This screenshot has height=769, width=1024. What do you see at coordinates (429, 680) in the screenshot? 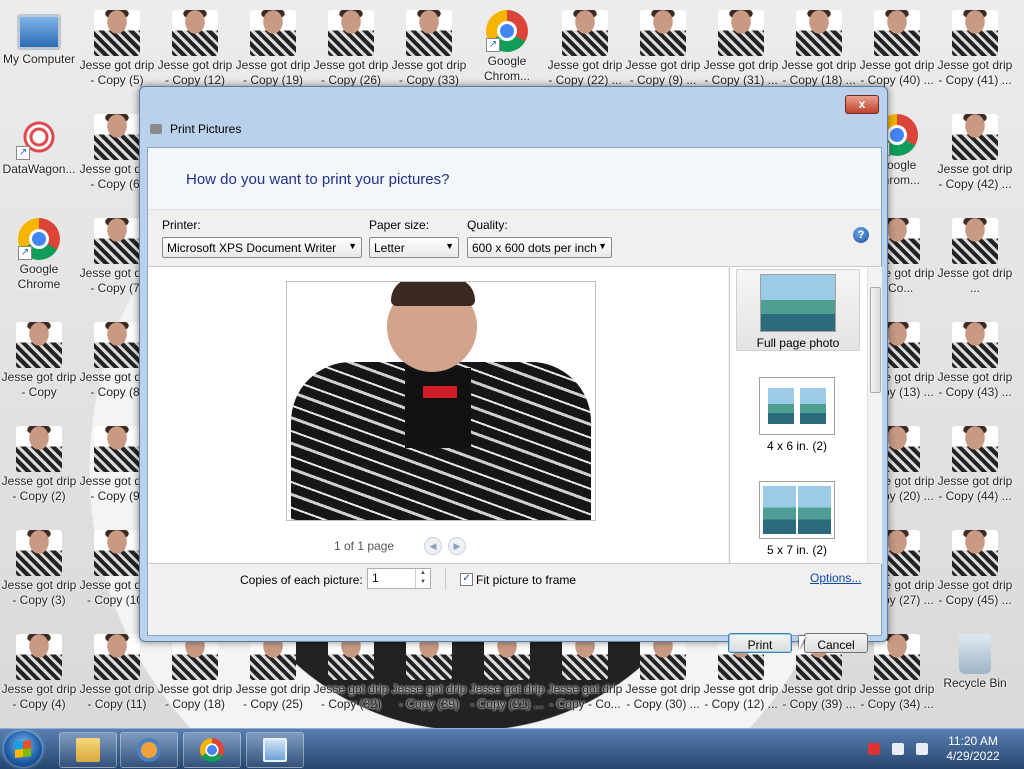
I see `desktop-icon: Jesse got drip - Copy (39)` at bounding box center [429, 680].